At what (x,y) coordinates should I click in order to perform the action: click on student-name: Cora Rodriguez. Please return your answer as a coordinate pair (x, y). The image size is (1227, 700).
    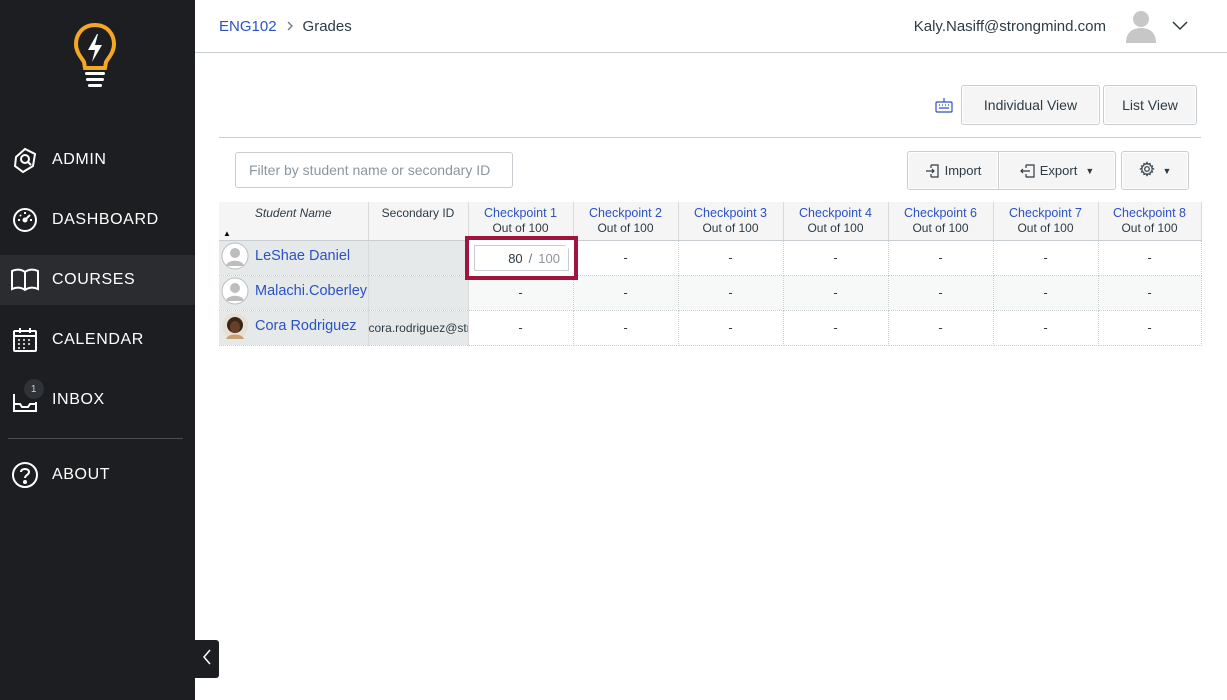
    Looking at the image, I should click on (306, 326).